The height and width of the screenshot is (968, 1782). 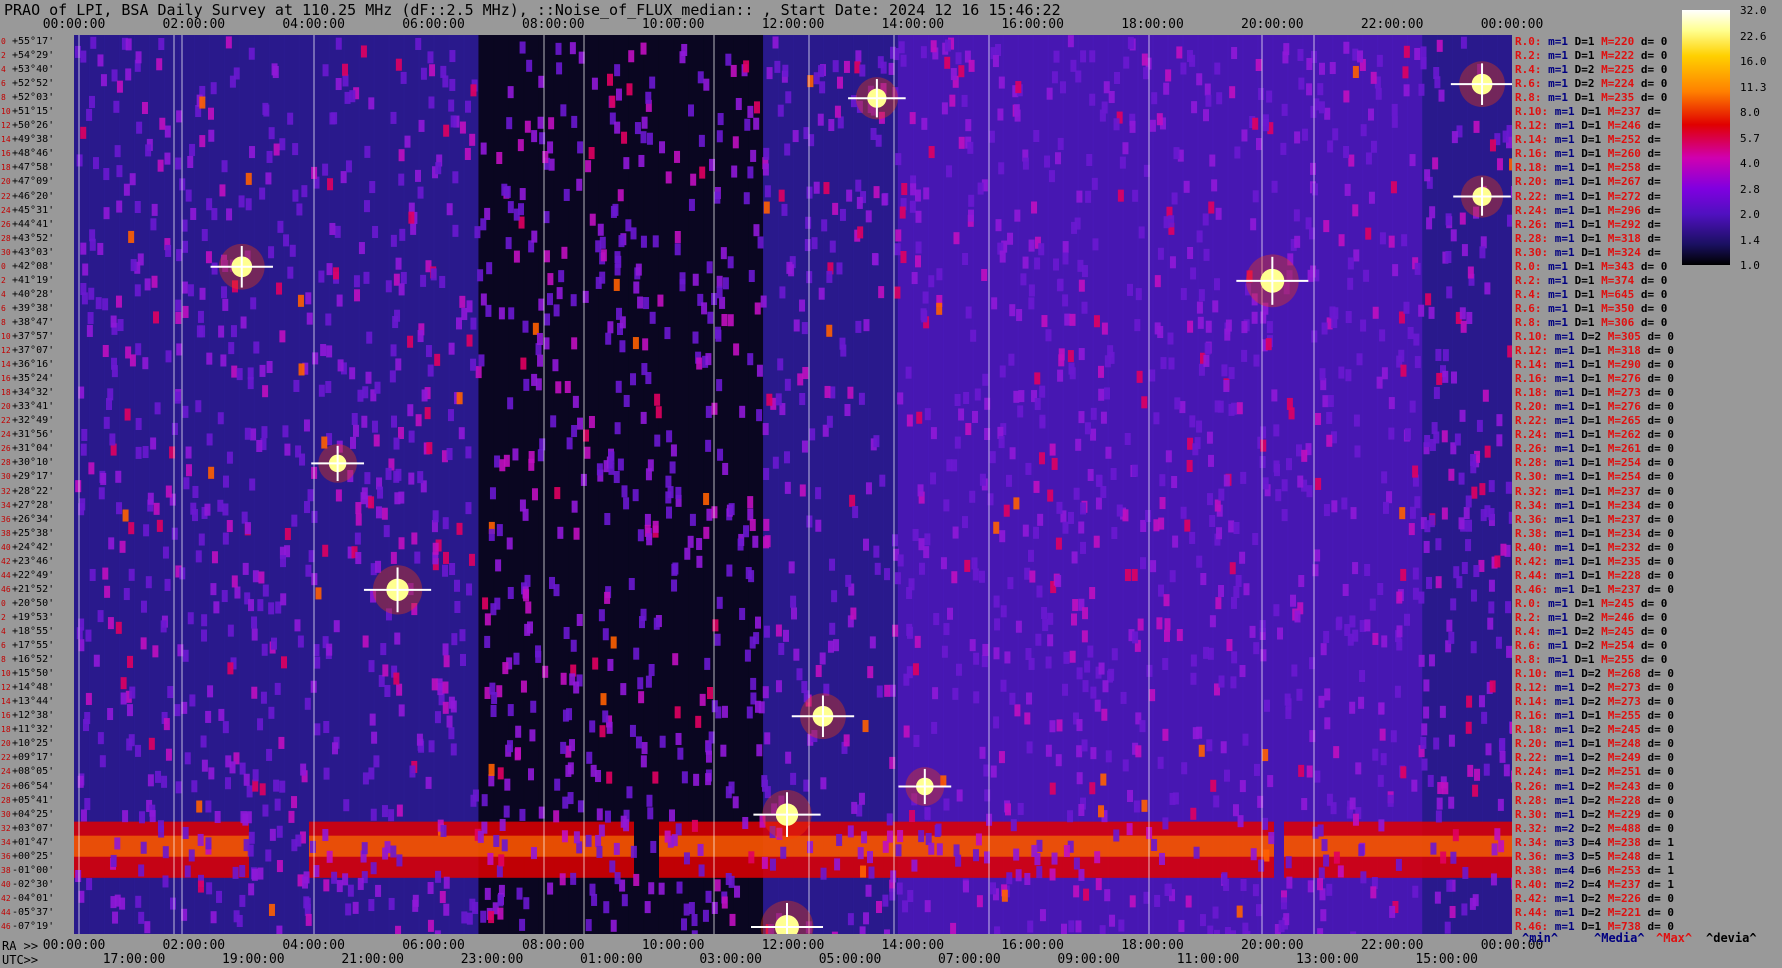 What do you see at coordinates (1706, 137) in the screenshot?
I see `colorbar` at bounding box center [1706, 137].